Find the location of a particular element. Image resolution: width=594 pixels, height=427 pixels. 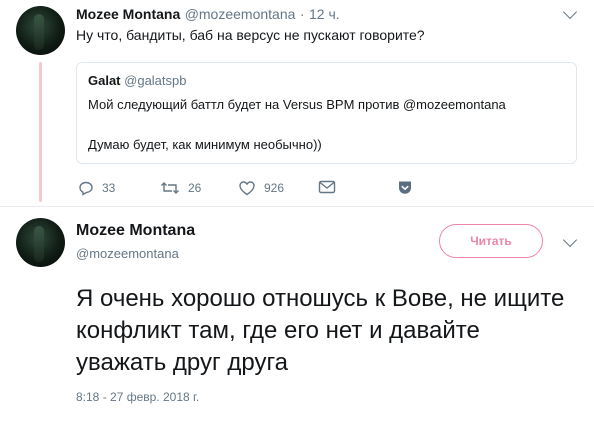

quoted-header: Galat @galatspb is located at coordinates (137, 80).